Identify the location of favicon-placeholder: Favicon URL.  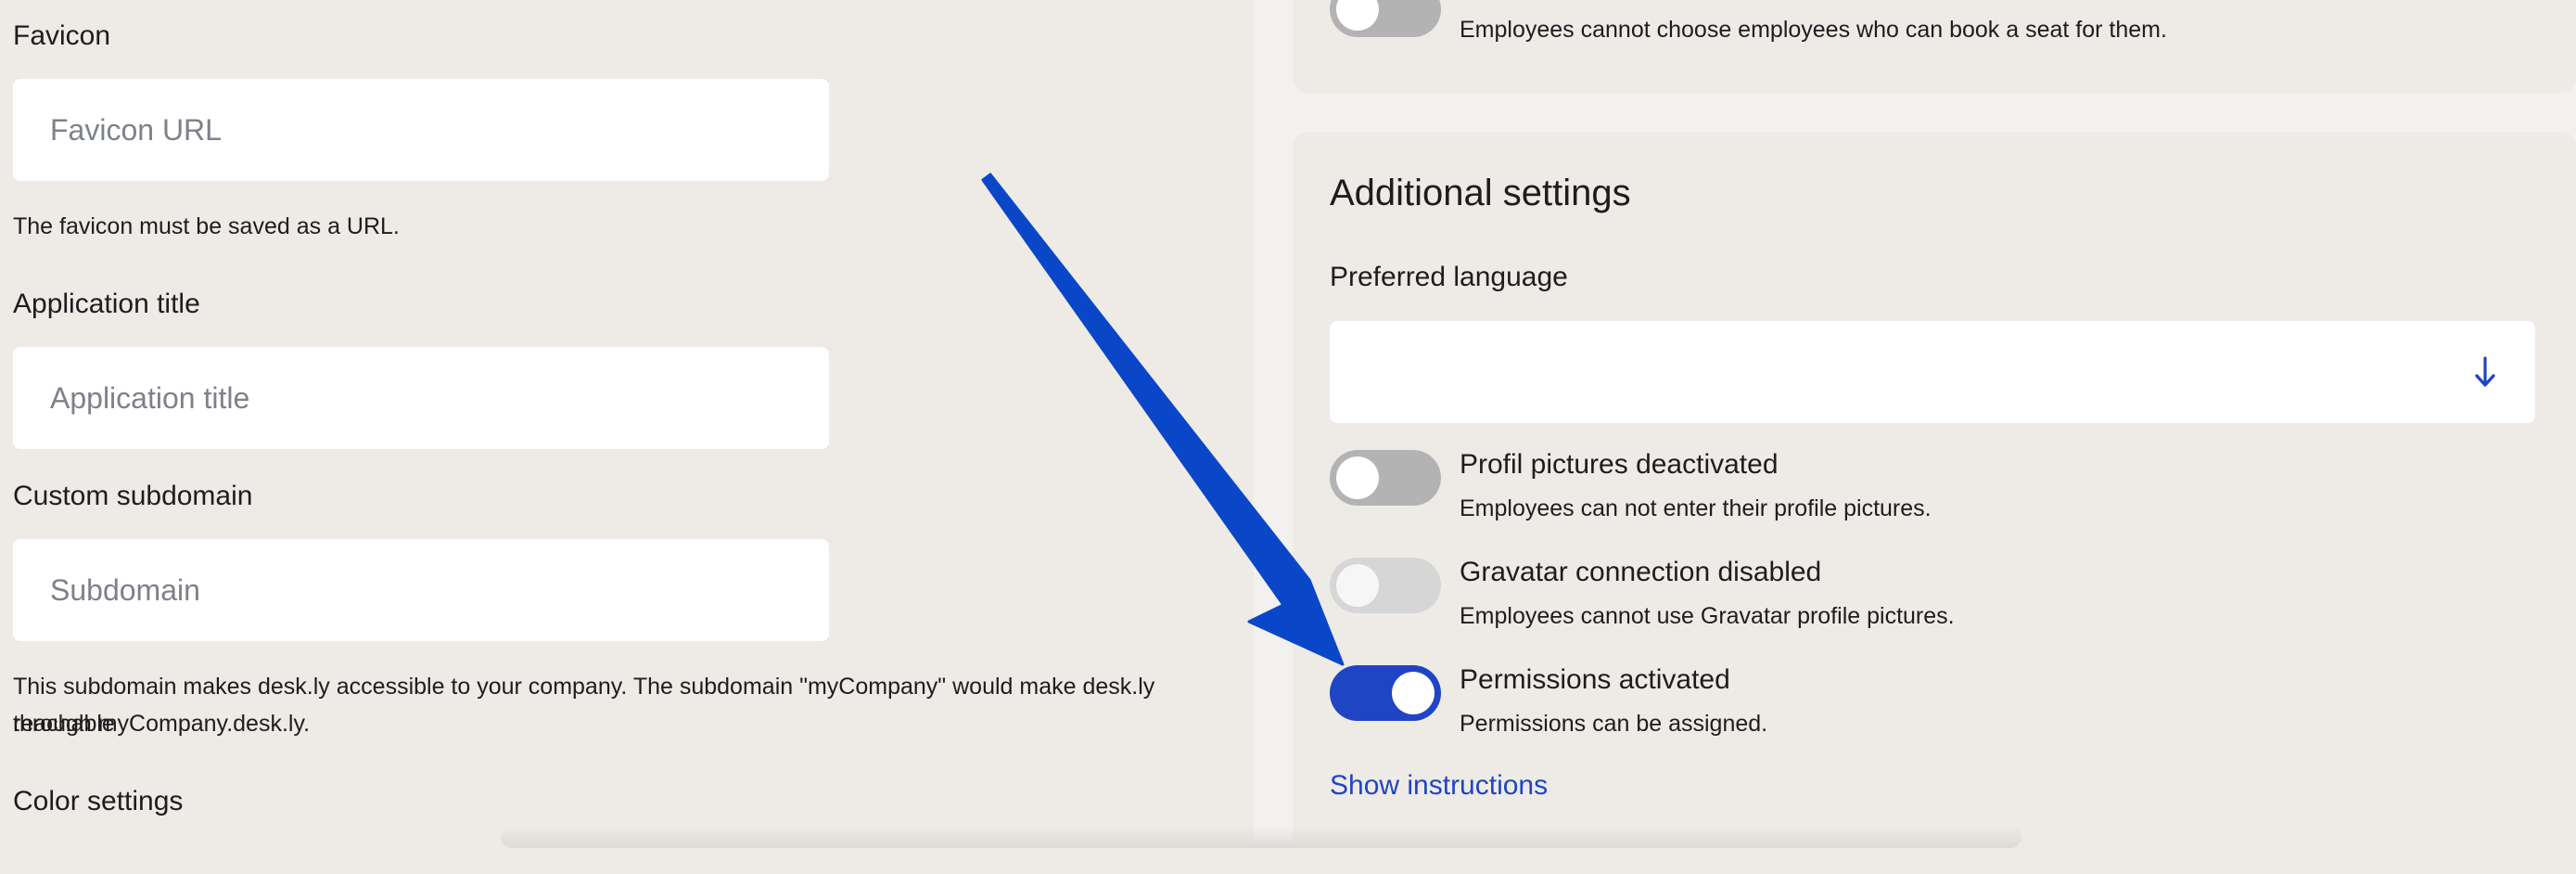
(136, 129).